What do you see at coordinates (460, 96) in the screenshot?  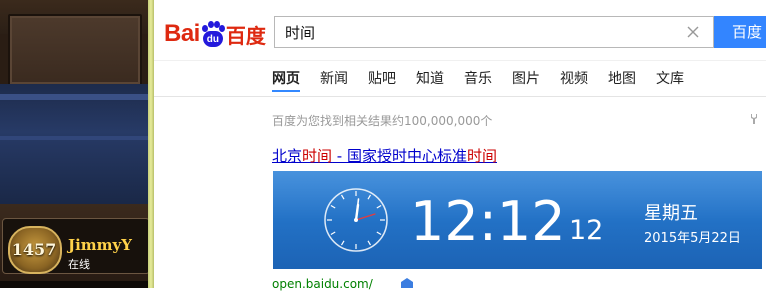 I see `tabs-divider` at bounding box center [460, 96].